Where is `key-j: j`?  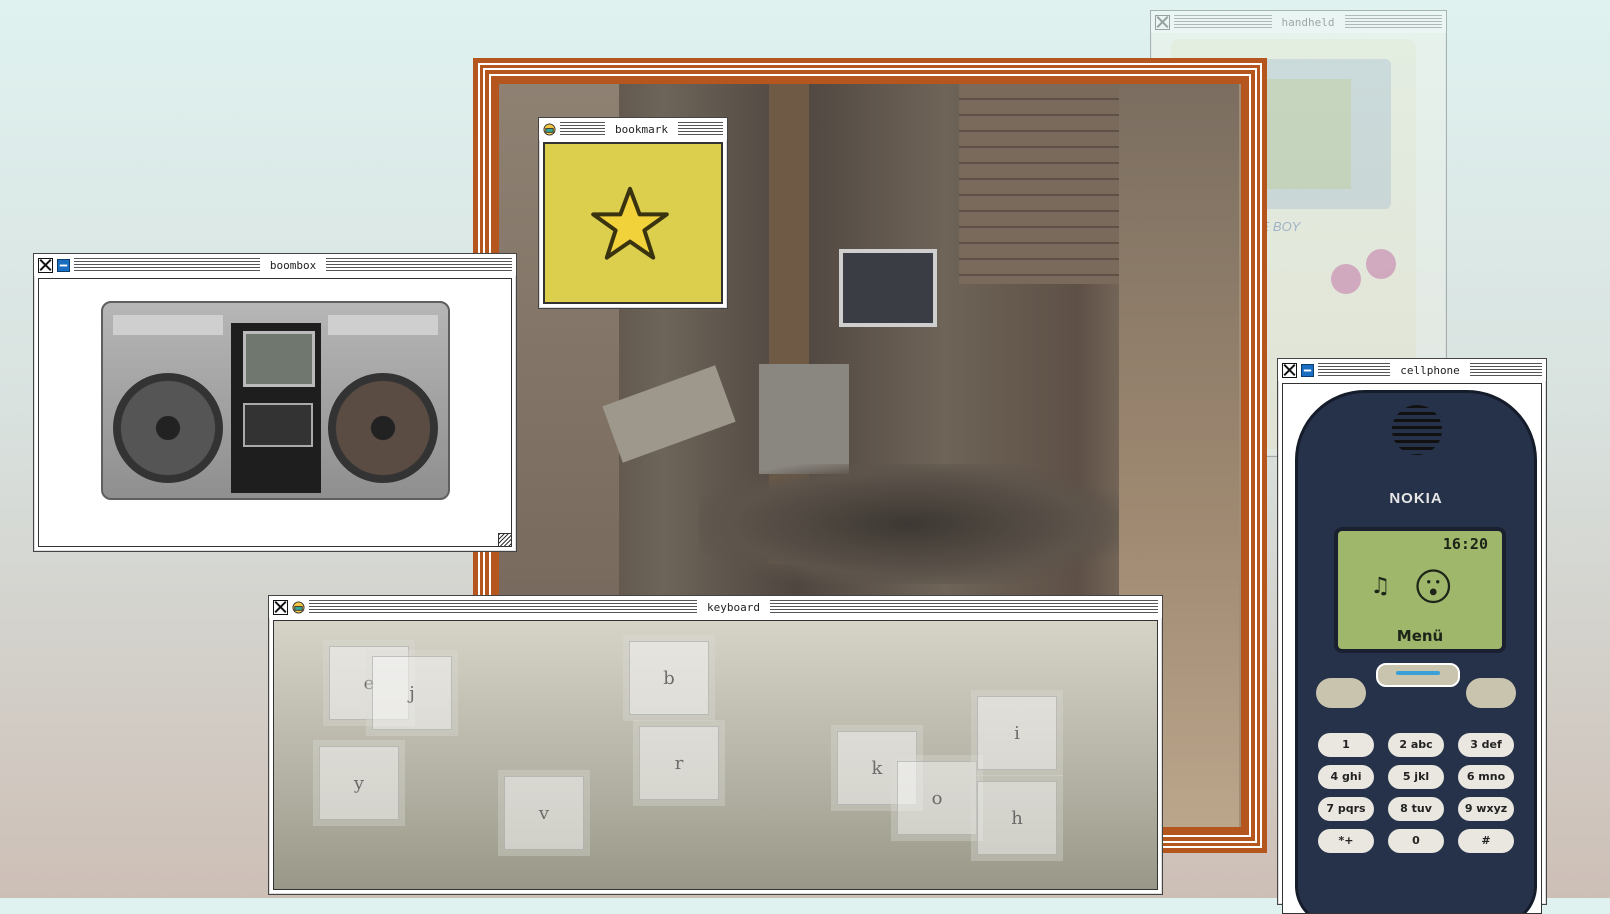
key-j: j is located at coordinates (412, 693).